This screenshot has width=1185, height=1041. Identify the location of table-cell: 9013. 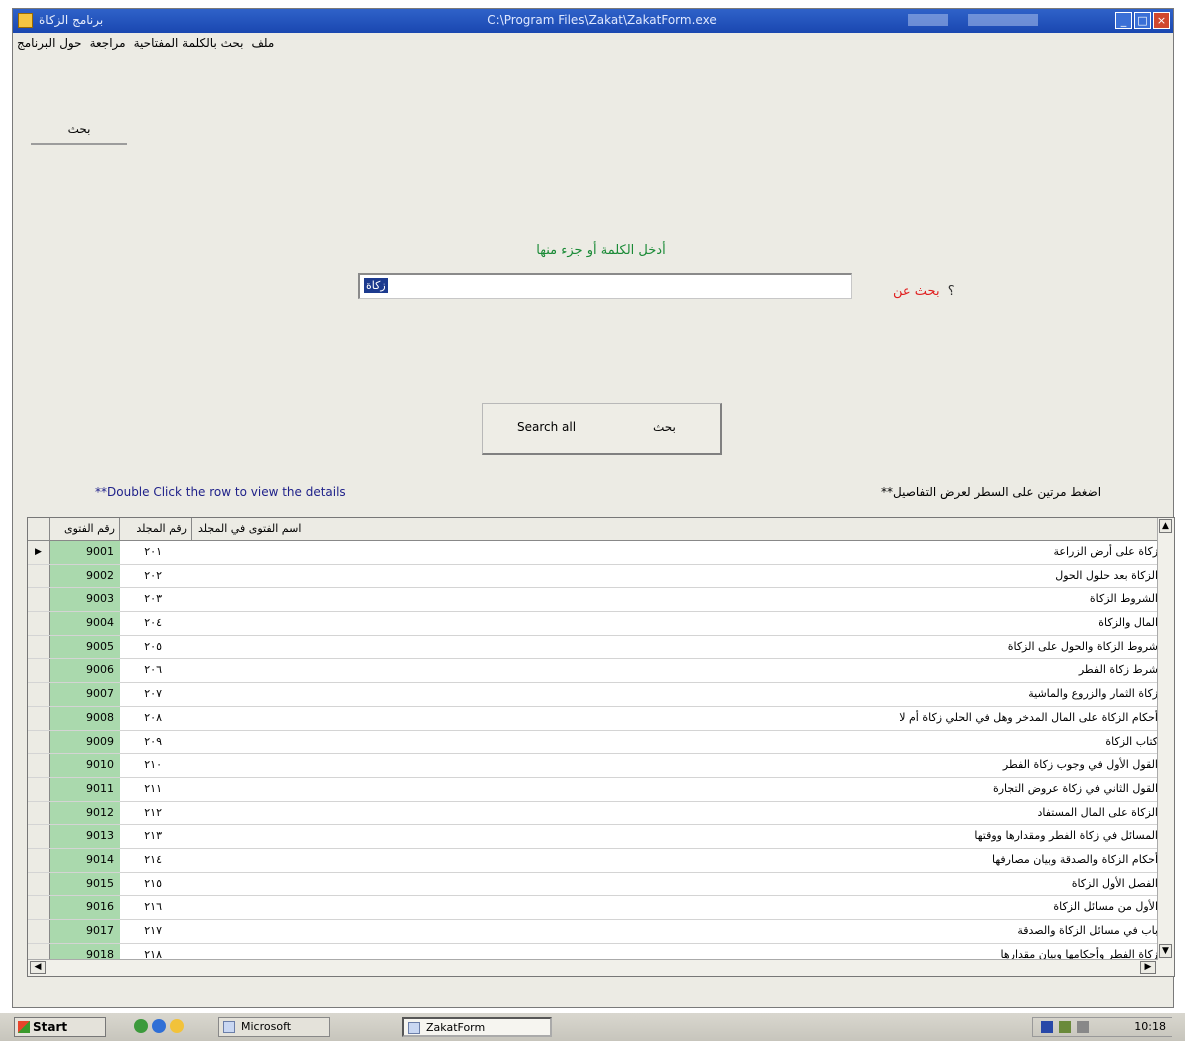
(85, 836).